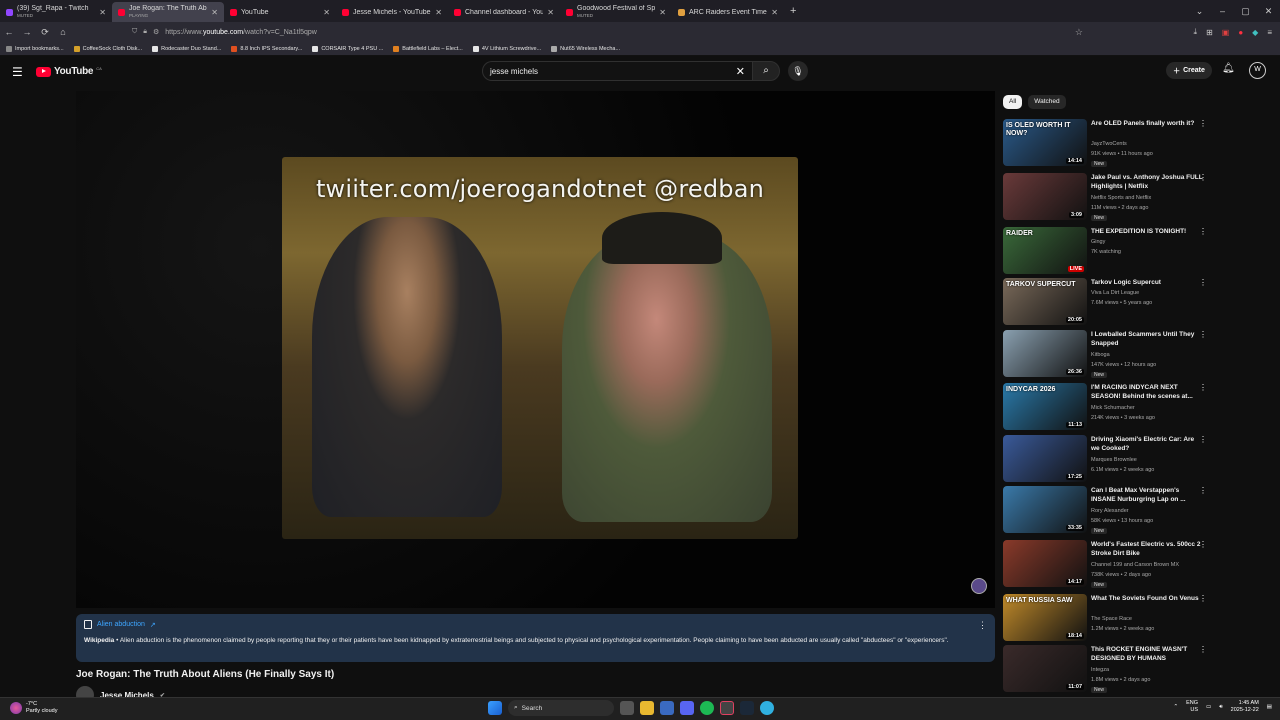  What do you see at coordinates (1226, 32) in the screenshot?
I see `extension-icon: ▣` at bounding box center [1226, 32].